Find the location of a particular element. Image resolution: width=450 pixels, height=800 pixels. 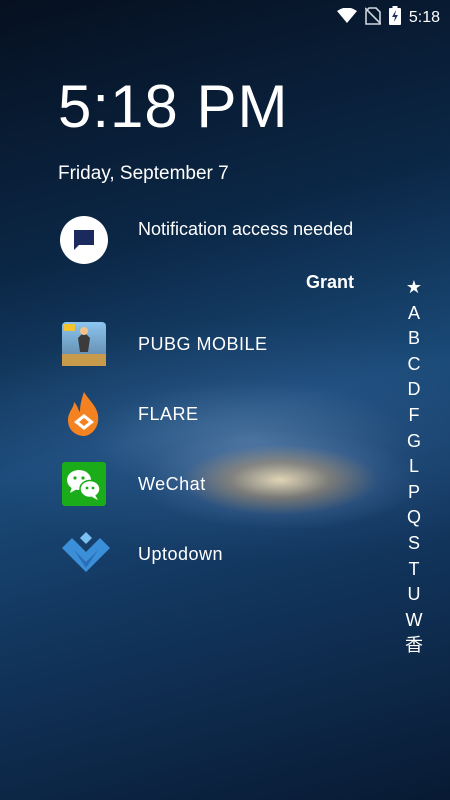

index-b: B is located at coordinates (414, 339).